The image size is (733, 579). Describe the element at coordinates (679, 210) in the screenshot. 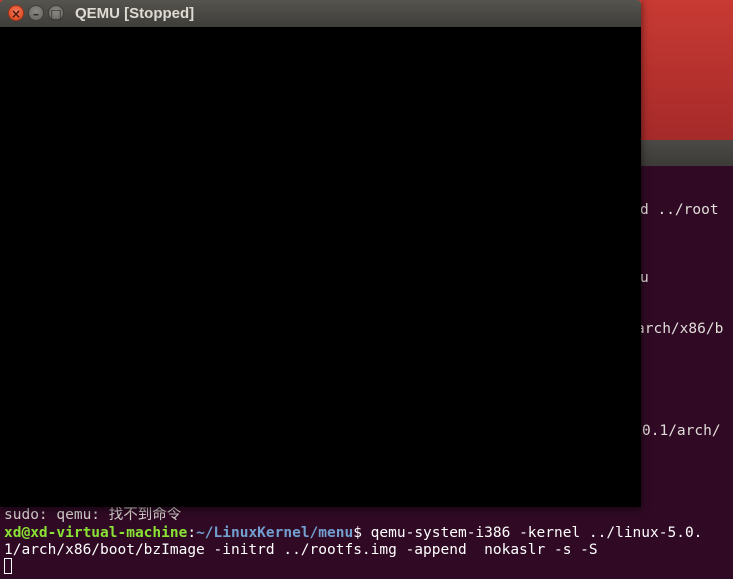

I see `terminal-output-fragment: d ../root` at that location.